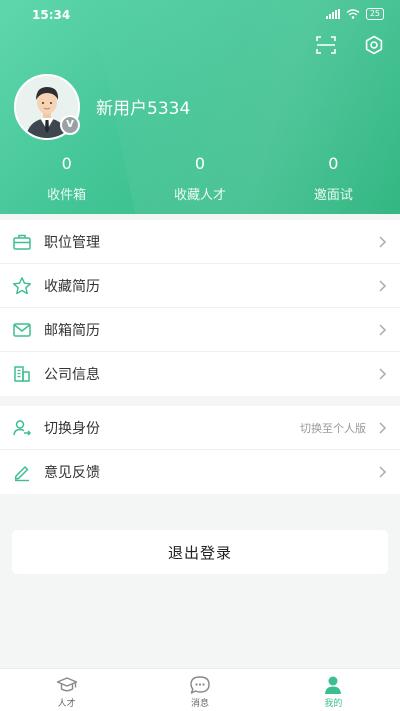 The height and width of the screenshot is (711, 400). What do you see at coordinates (200, 685) in the screenshot?
I see `chat-icon` at bounding box center [200, 685].